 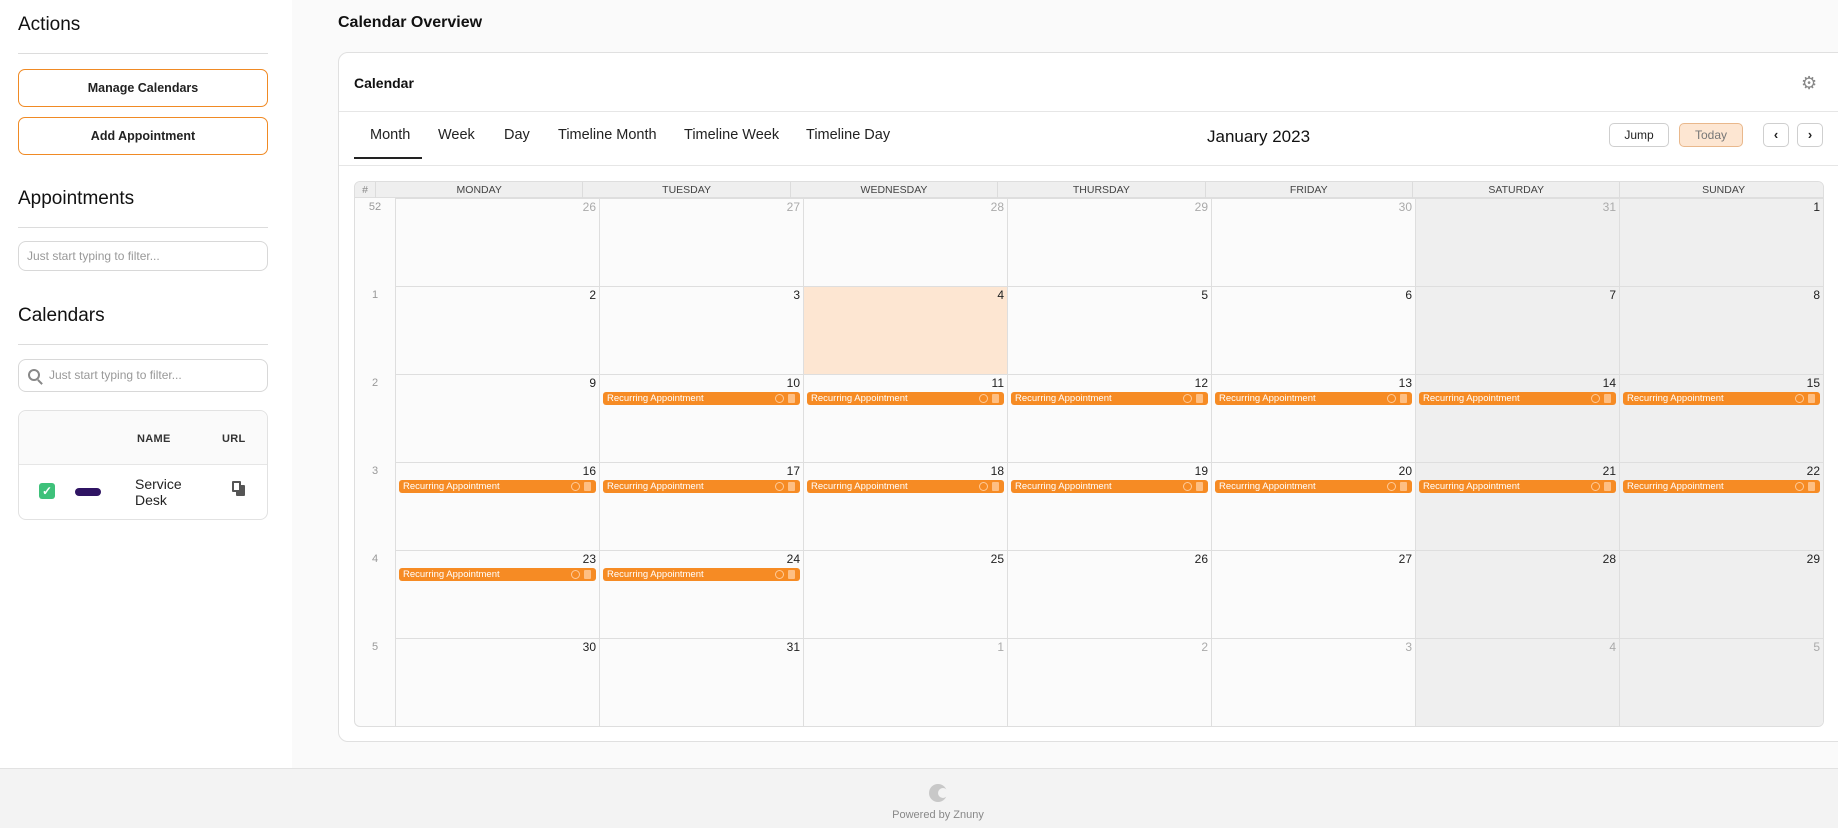 I want to click on day-cell: 21 Recurring Appointment, so click(x=1517, y=506).